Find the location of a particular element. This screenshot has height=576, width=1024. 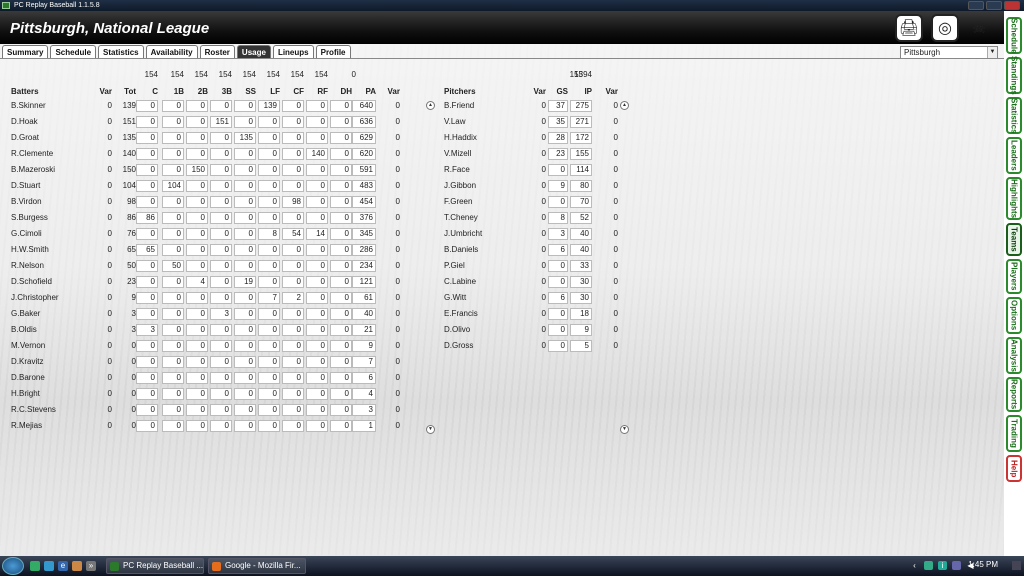

pitchers-scroll-up-icon: ▲ is located at coordinates (624, 105).